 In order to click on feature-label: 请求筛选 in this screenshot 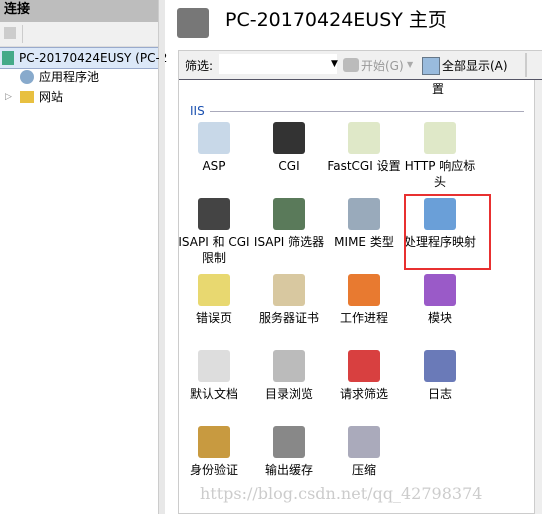, I will do `click(363, 394)`.